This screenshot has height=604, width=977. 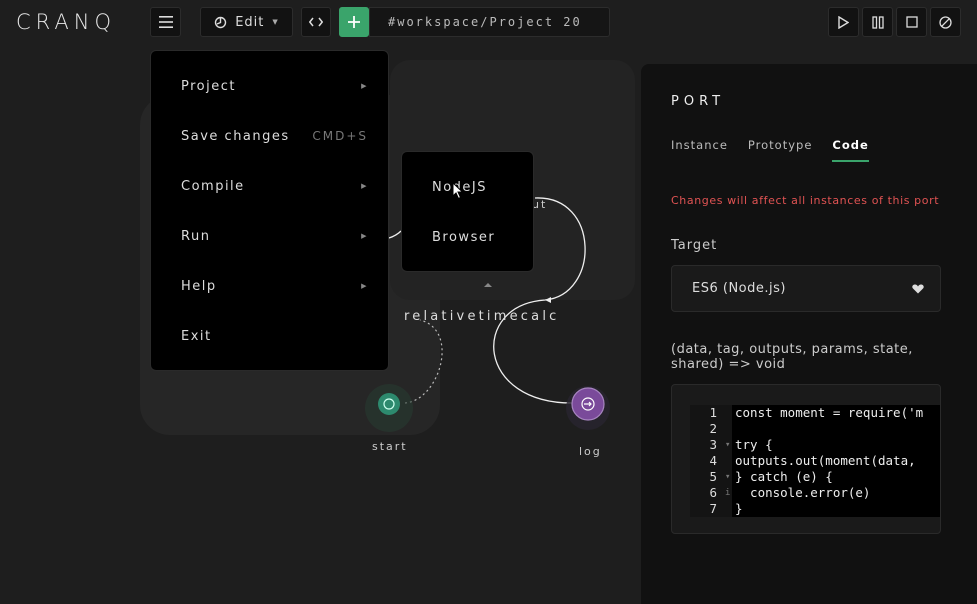 What do you see at coordinates (464, 237) in the screenshot?
I see `submenu-item-label: Browser` at bounding box center [464, 237].